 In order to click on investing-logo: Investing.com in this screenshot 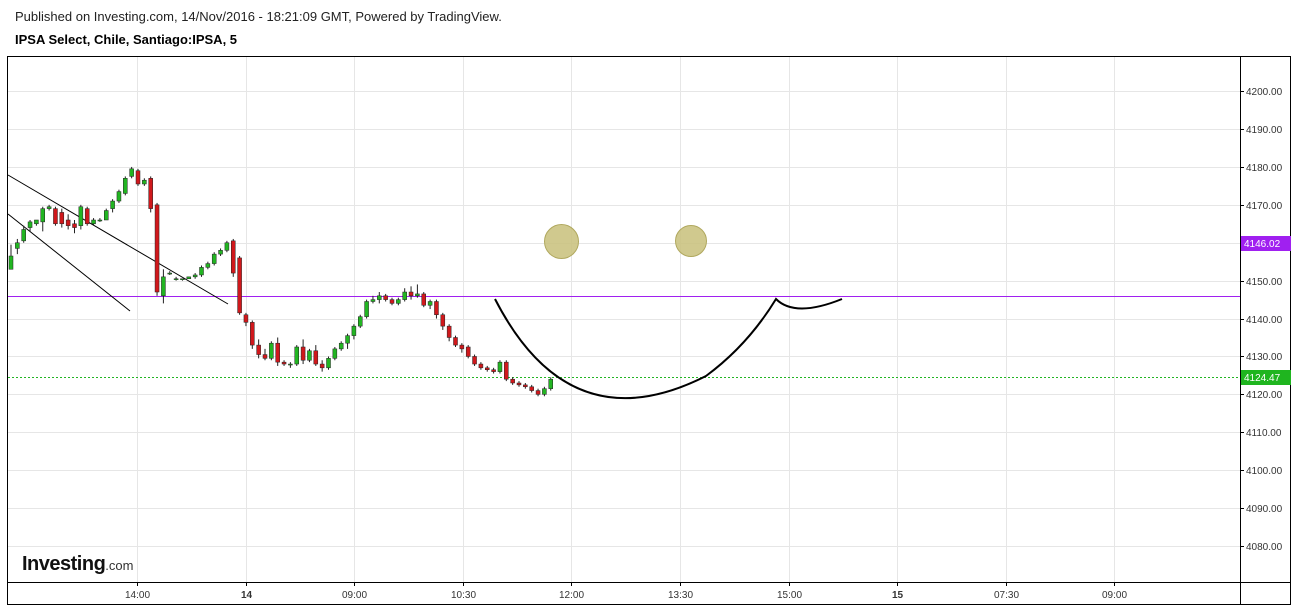, I will do `click(77, 564)`.